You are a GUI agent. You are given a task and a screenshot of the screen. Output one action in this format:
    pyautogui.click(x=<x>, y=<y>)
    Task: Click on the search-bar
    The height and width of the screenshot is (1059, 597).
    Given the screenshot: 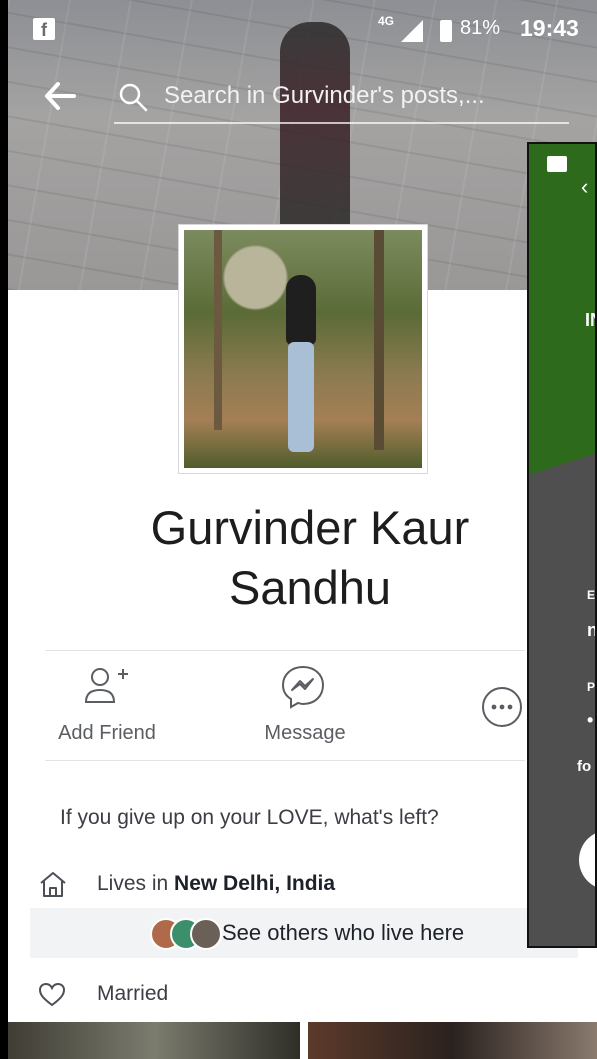 What is the action you would take?
    pyautogui.click(x=341, y=97)
    